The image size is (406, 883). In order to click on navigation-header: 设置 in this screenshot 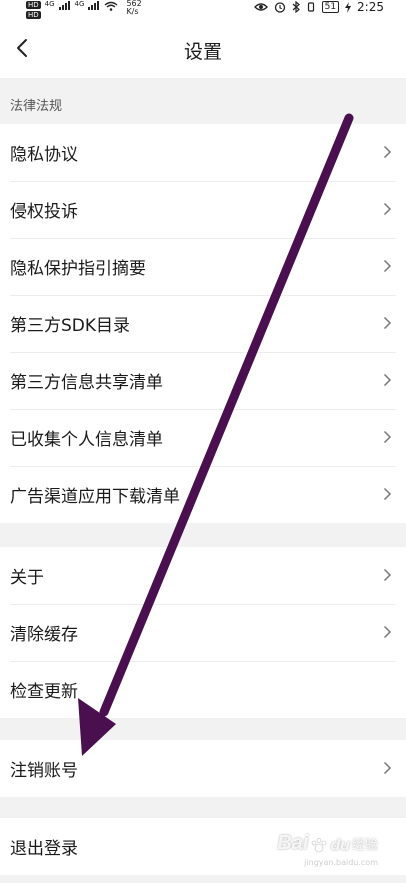, I will do `click(203, 49)`.